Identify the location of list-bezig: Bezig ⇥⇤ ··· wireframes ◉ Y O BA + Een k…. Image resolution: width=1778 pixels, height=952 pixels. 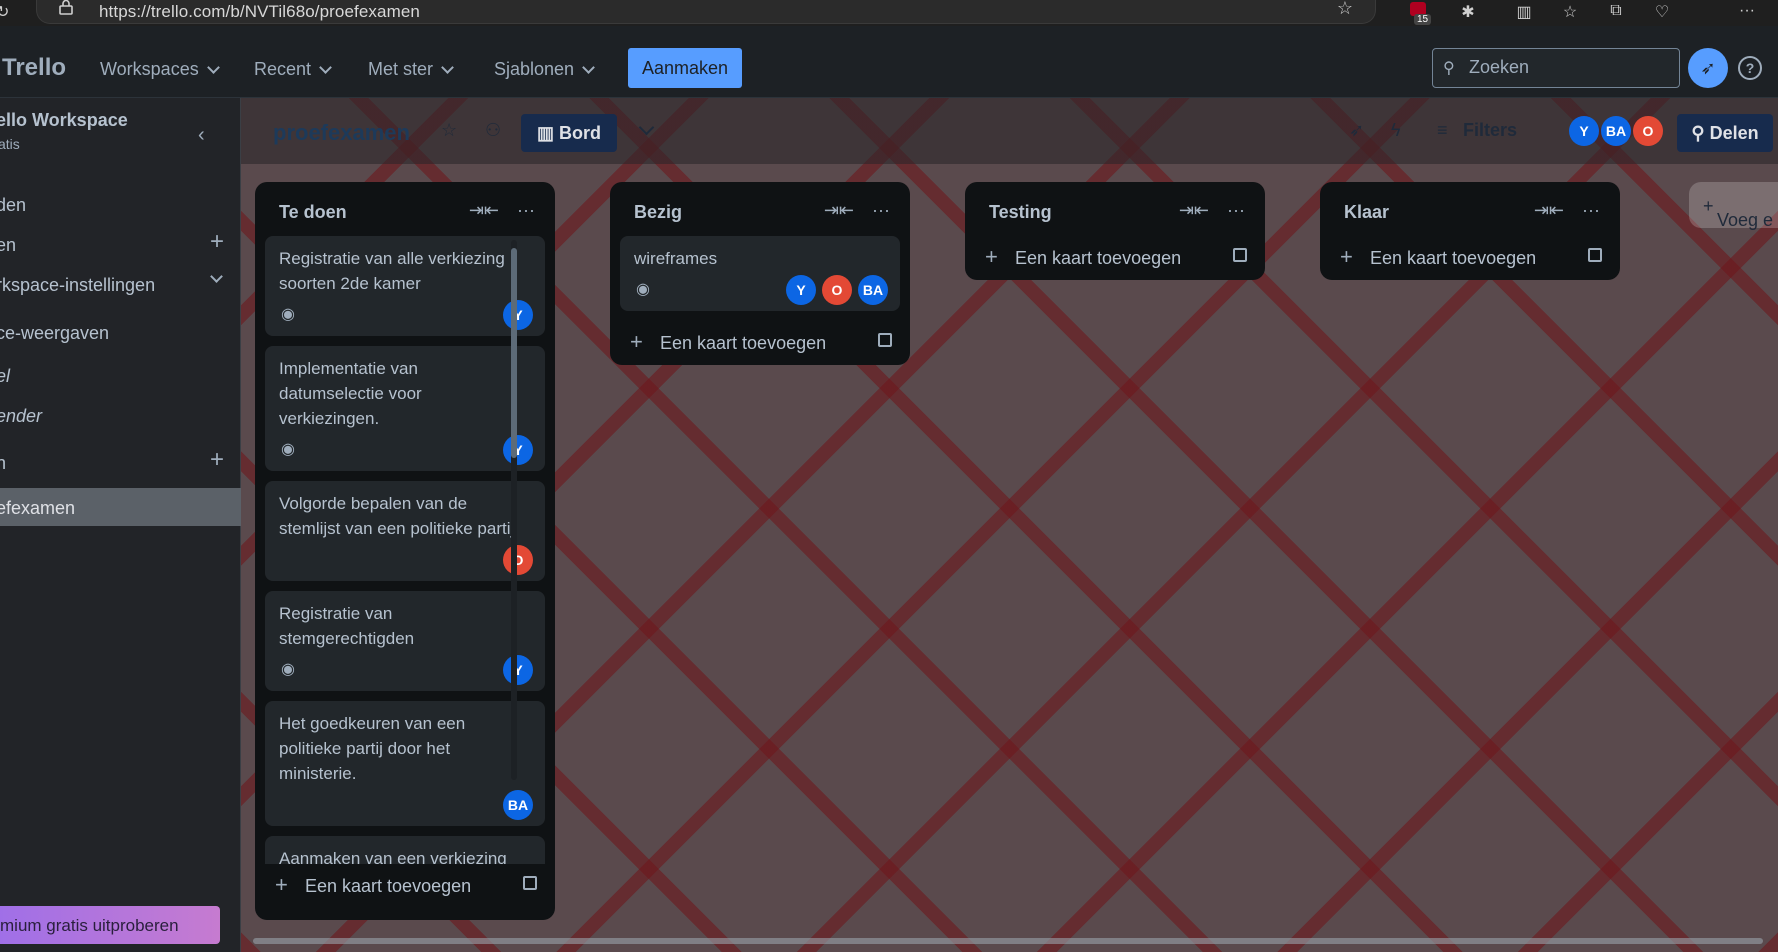
(760, 273).